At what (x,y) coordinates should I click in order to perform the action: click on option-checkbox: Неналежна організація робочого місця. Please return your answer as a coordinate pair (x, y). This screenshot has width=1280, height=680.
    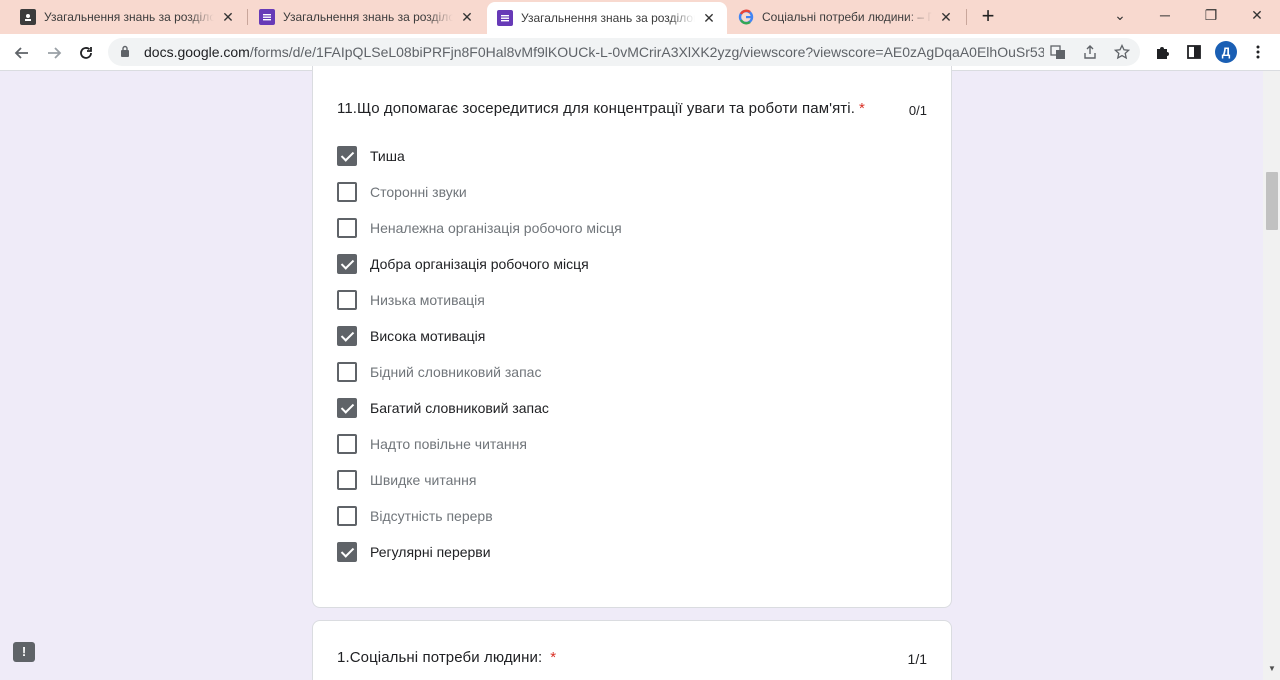
    Looking at the image, I should click on (479, 228).